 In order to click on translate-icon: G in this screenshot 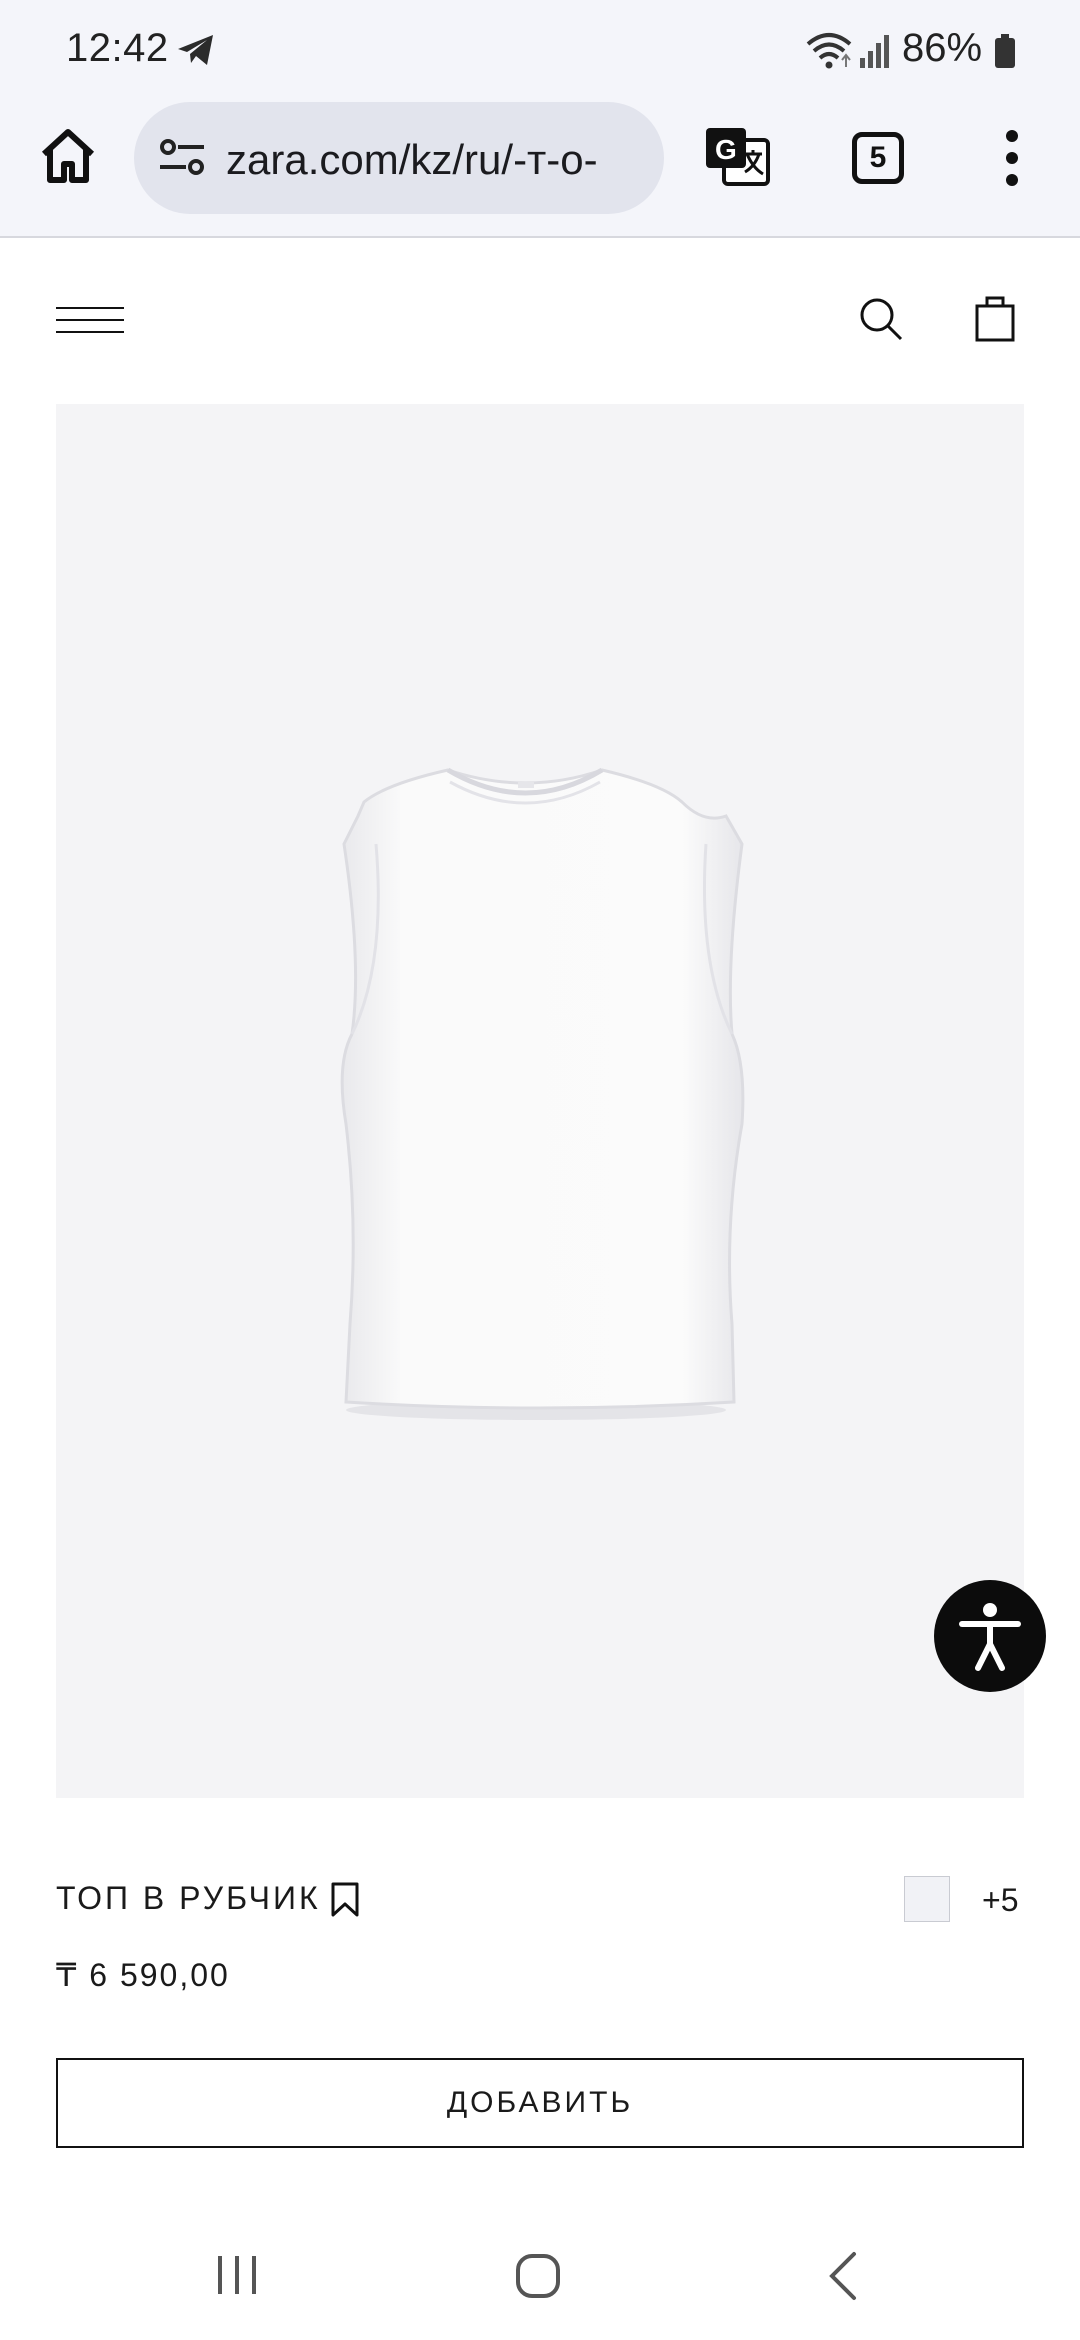, I will do `click(737, 157)`.